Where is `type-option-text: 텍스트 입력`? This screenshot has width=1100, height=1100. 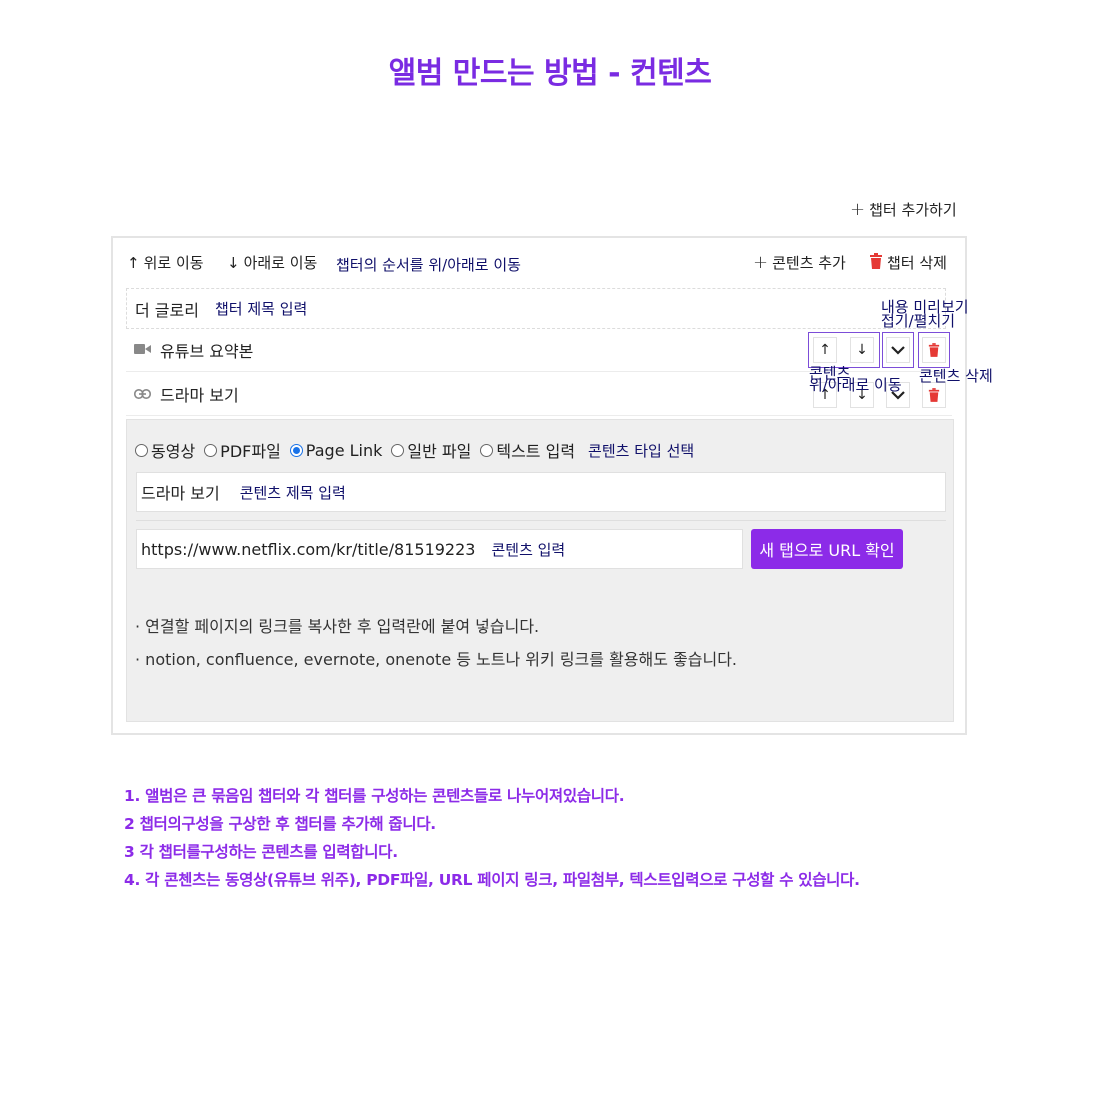 type-option-text: 텍스트 입력 is located at coordinates (527, 450).